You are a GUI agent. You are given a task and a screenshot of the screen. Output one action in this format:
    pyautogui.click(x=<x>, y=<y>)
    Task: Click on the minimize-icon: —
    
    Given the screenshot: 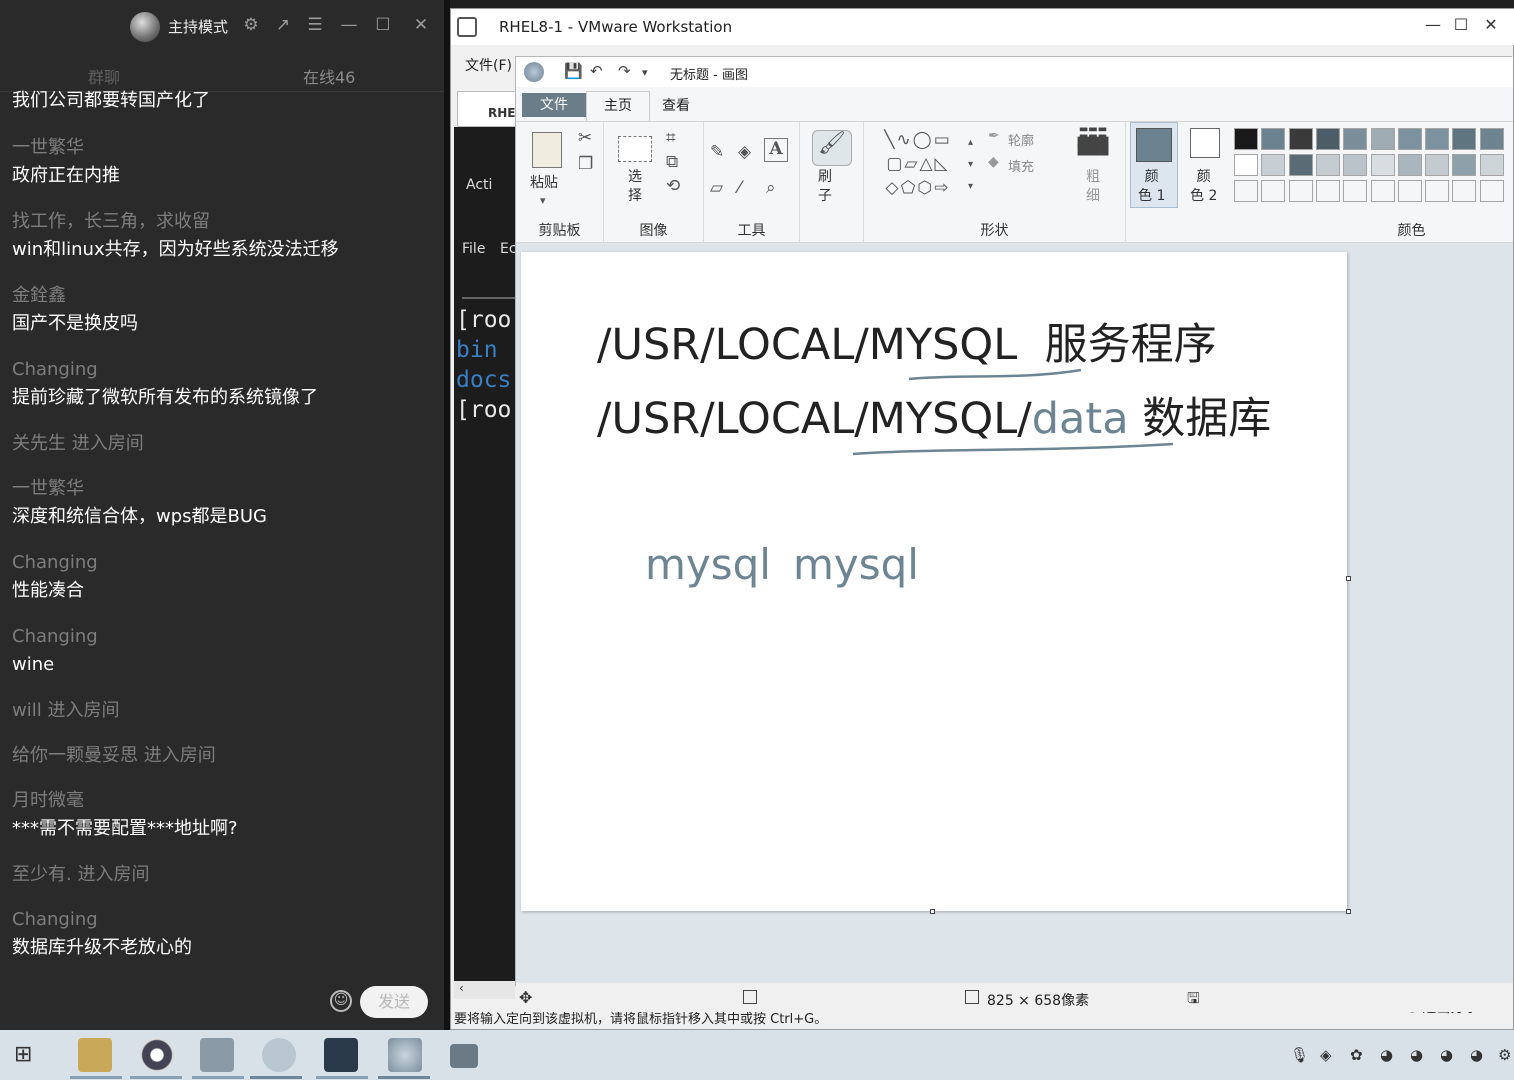 What is the action you would take?
    pyautogui.click(x=349, y=25)
    